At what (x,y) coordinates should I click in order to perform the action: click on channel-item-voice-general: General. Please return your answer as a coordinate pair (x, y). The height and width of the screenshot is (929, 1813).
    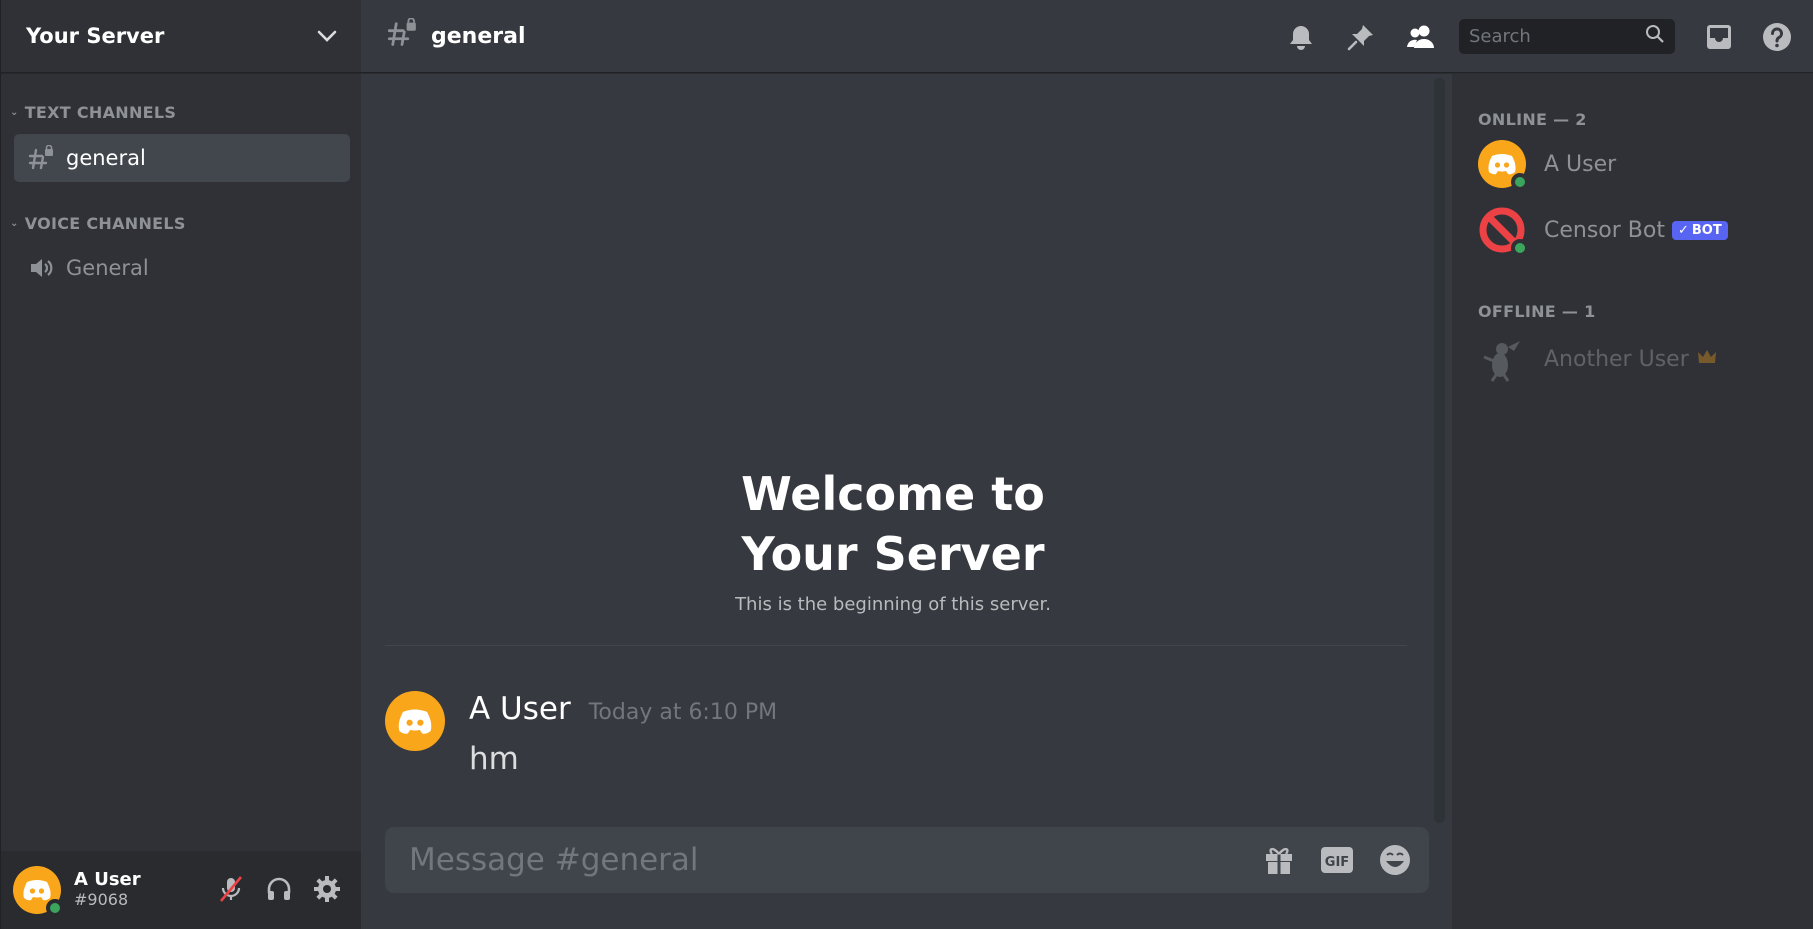
    Looking at the image, I should click on (182, 268).